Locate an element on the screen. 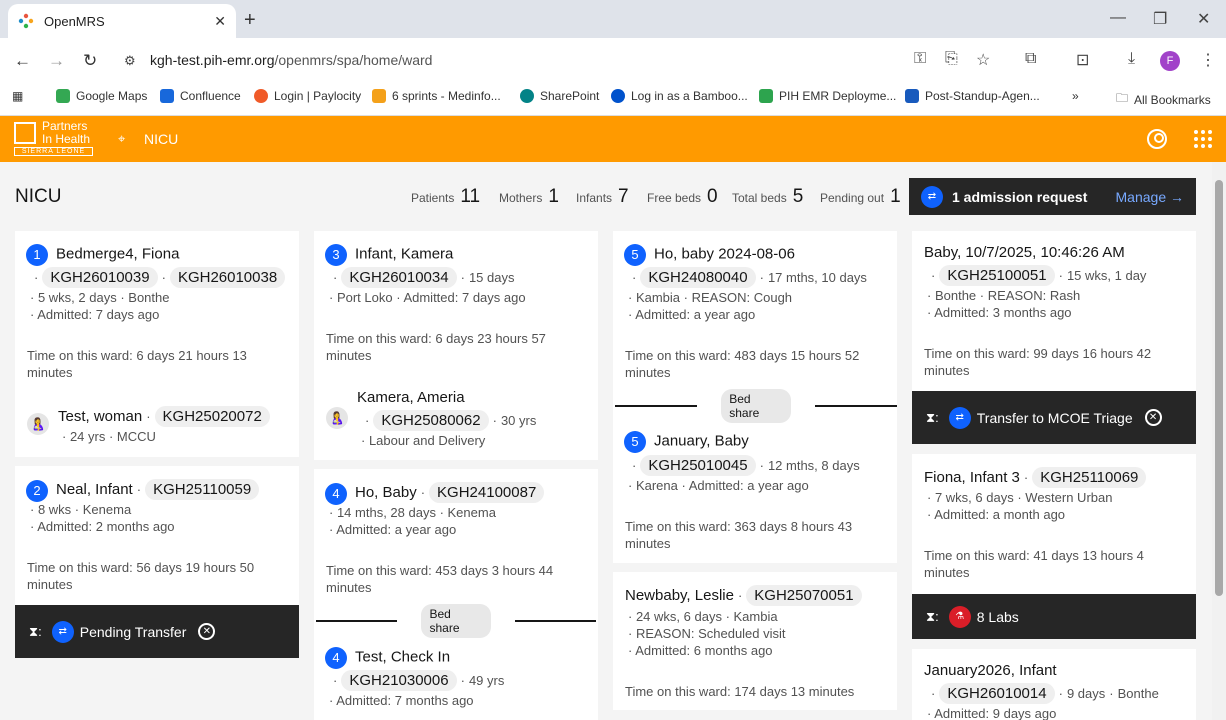 This screenshot has height=720, width=1226. identifier-row: · KGH25010045 · 12 mths, 8 days is located at coordinates (746, 465).